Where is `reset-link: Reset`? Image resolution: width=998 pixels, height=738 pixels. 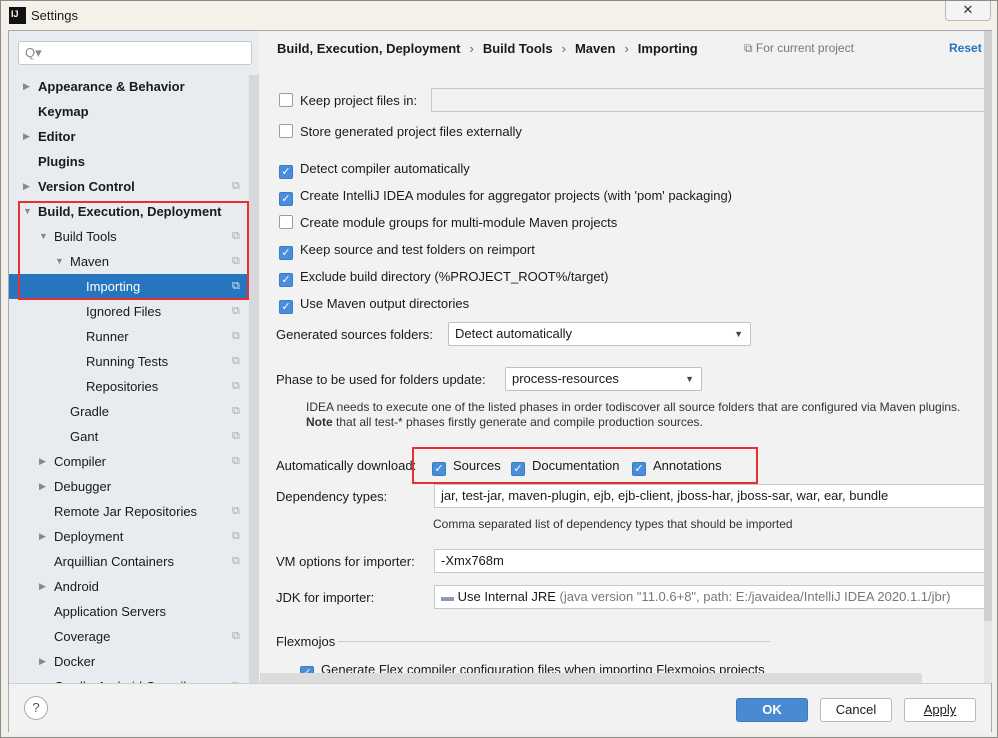 reset-link: Reset is located at coordinates (965, 48).